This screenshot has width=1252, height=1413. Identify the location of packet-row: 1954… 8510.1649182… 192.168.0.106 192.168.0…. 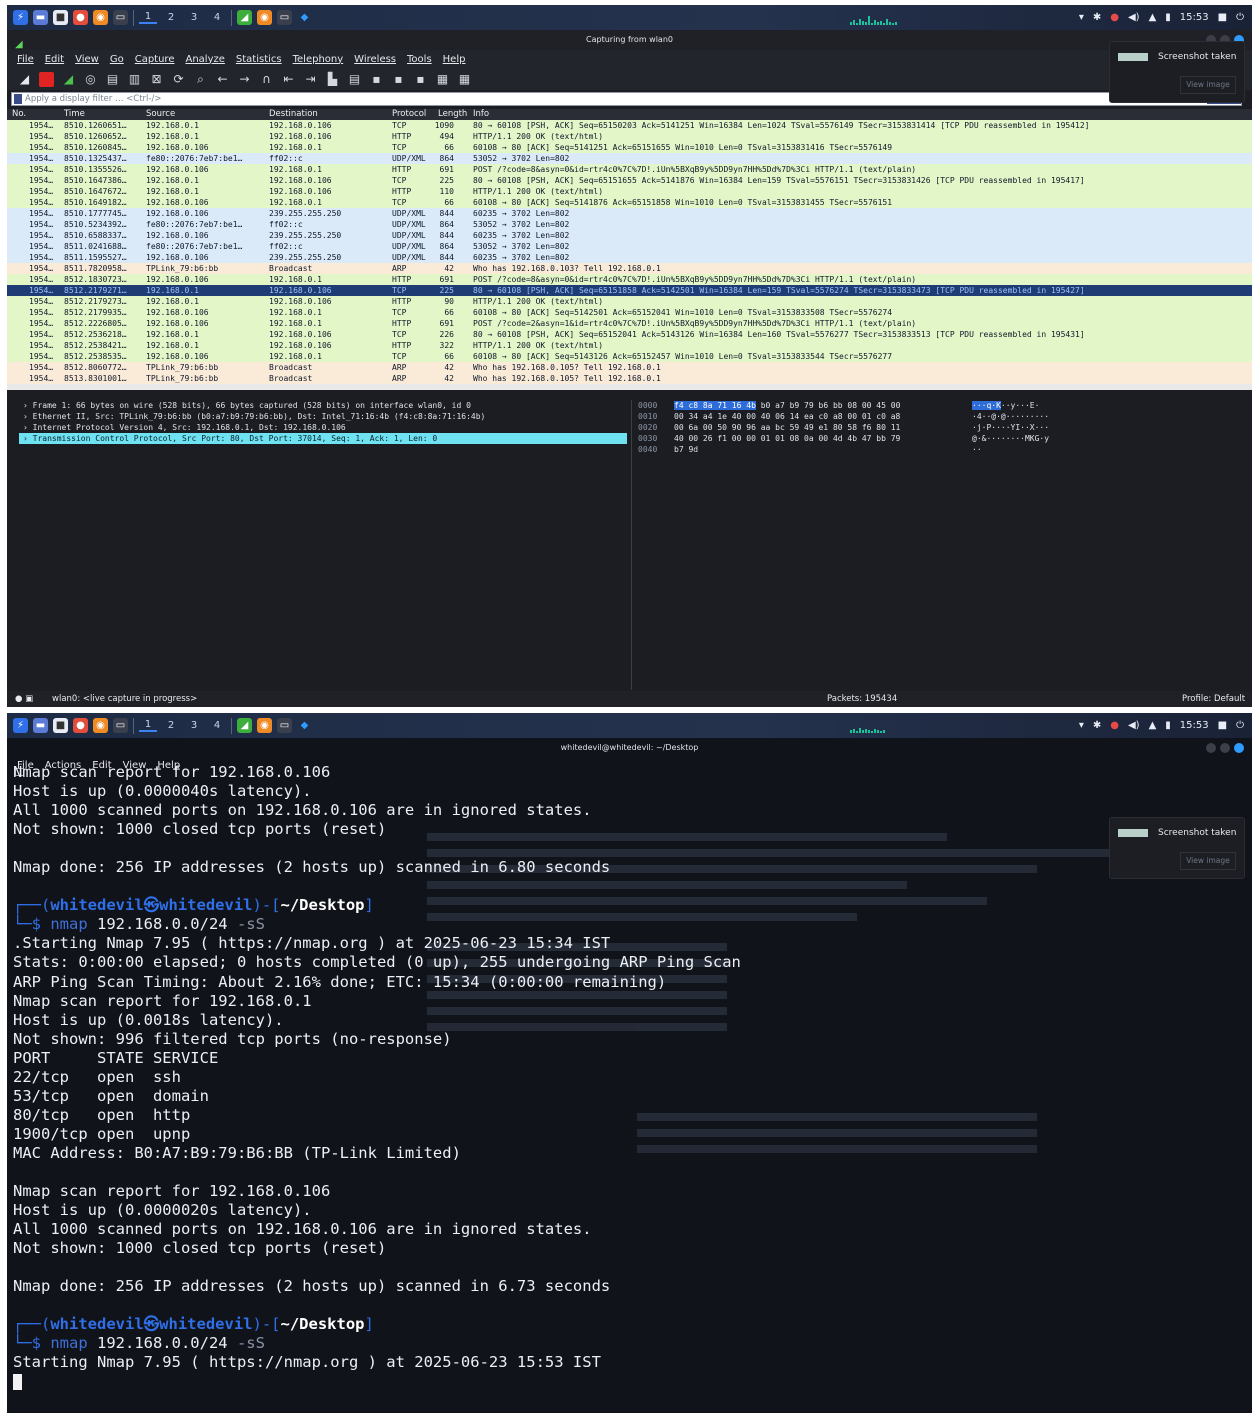
(629, 202).